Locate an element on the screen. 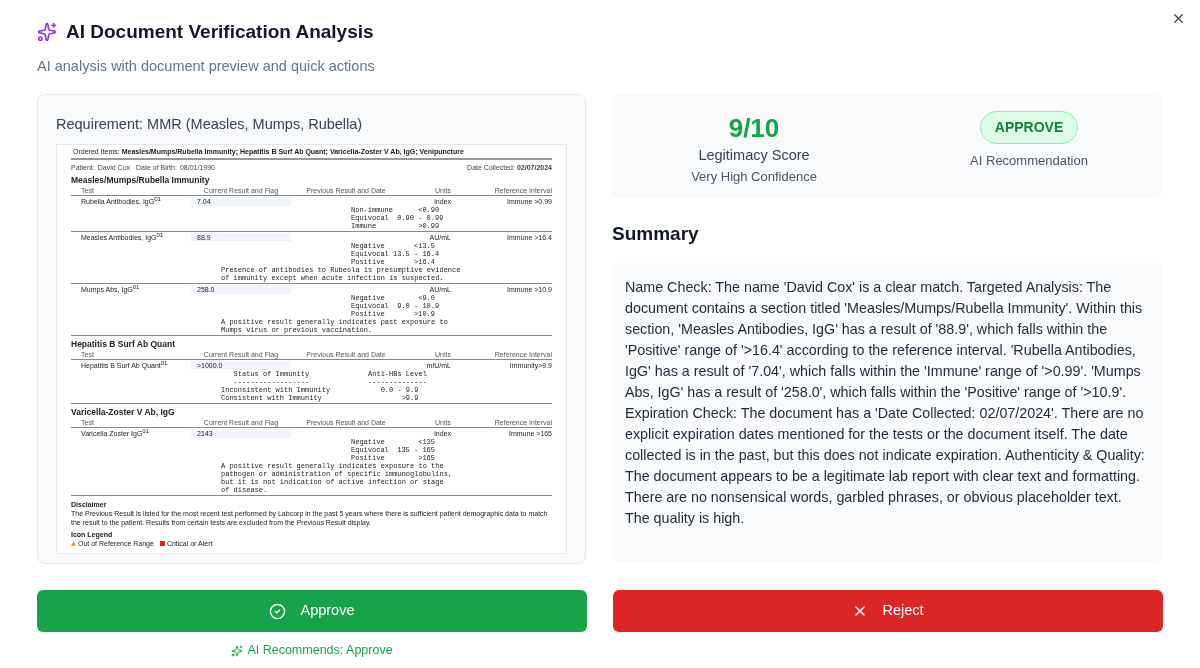  section-heading: Hepatitis B Surf Ab Quant is located at coordinates (124, 344).